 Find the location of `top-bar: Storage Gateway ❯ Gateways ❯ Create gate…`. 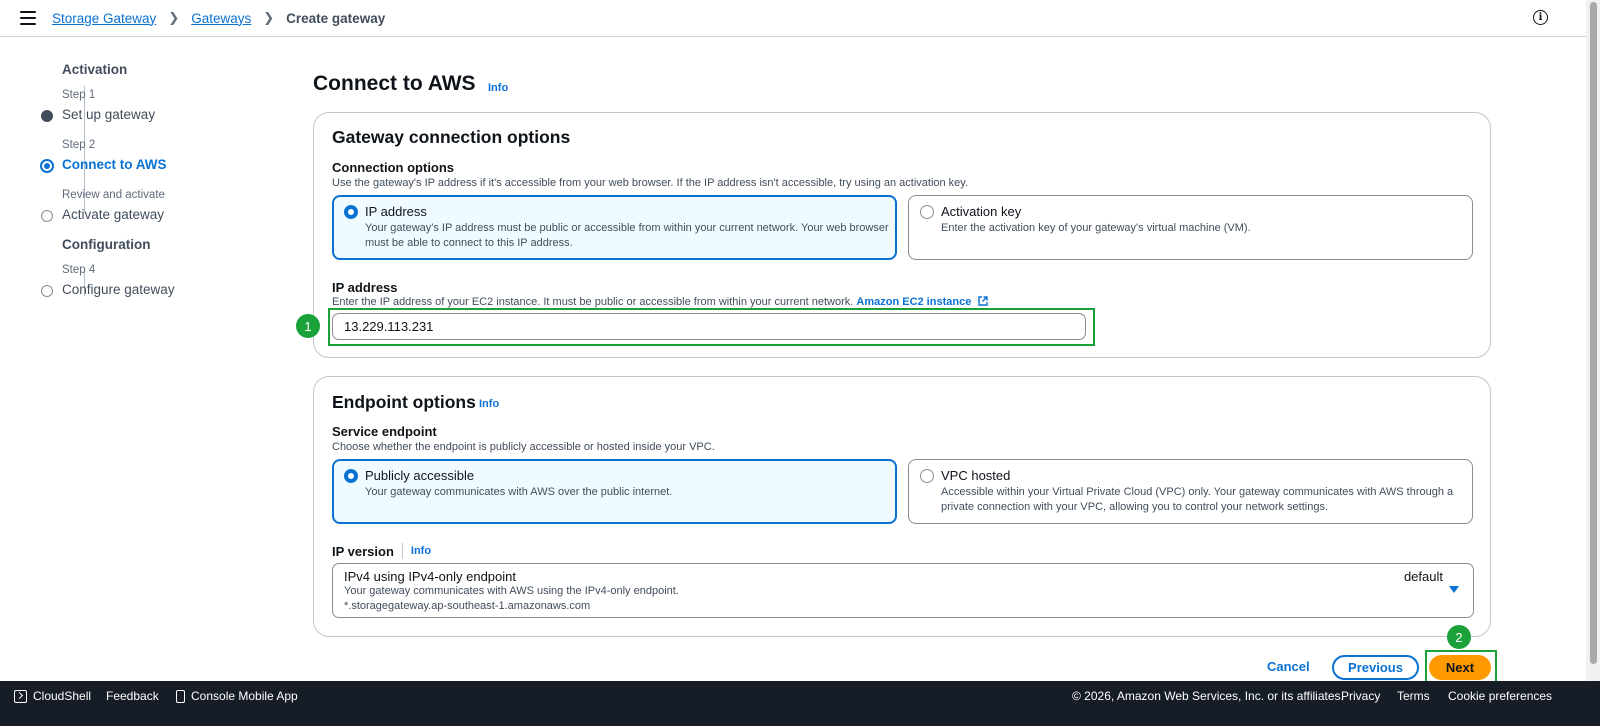

top-bar: Storage Gateway ❯ Gateways ❯ Create gate… is located at coordinates (793, 18).